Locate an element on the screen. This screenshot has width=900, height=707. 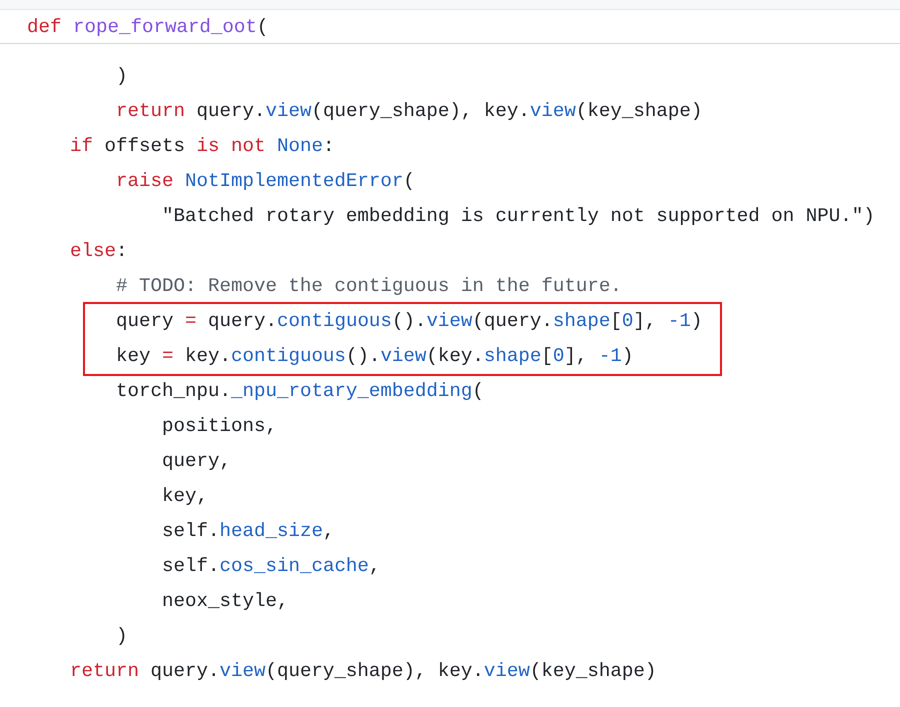
code-line: positions, is located at coordinates (219, 426).